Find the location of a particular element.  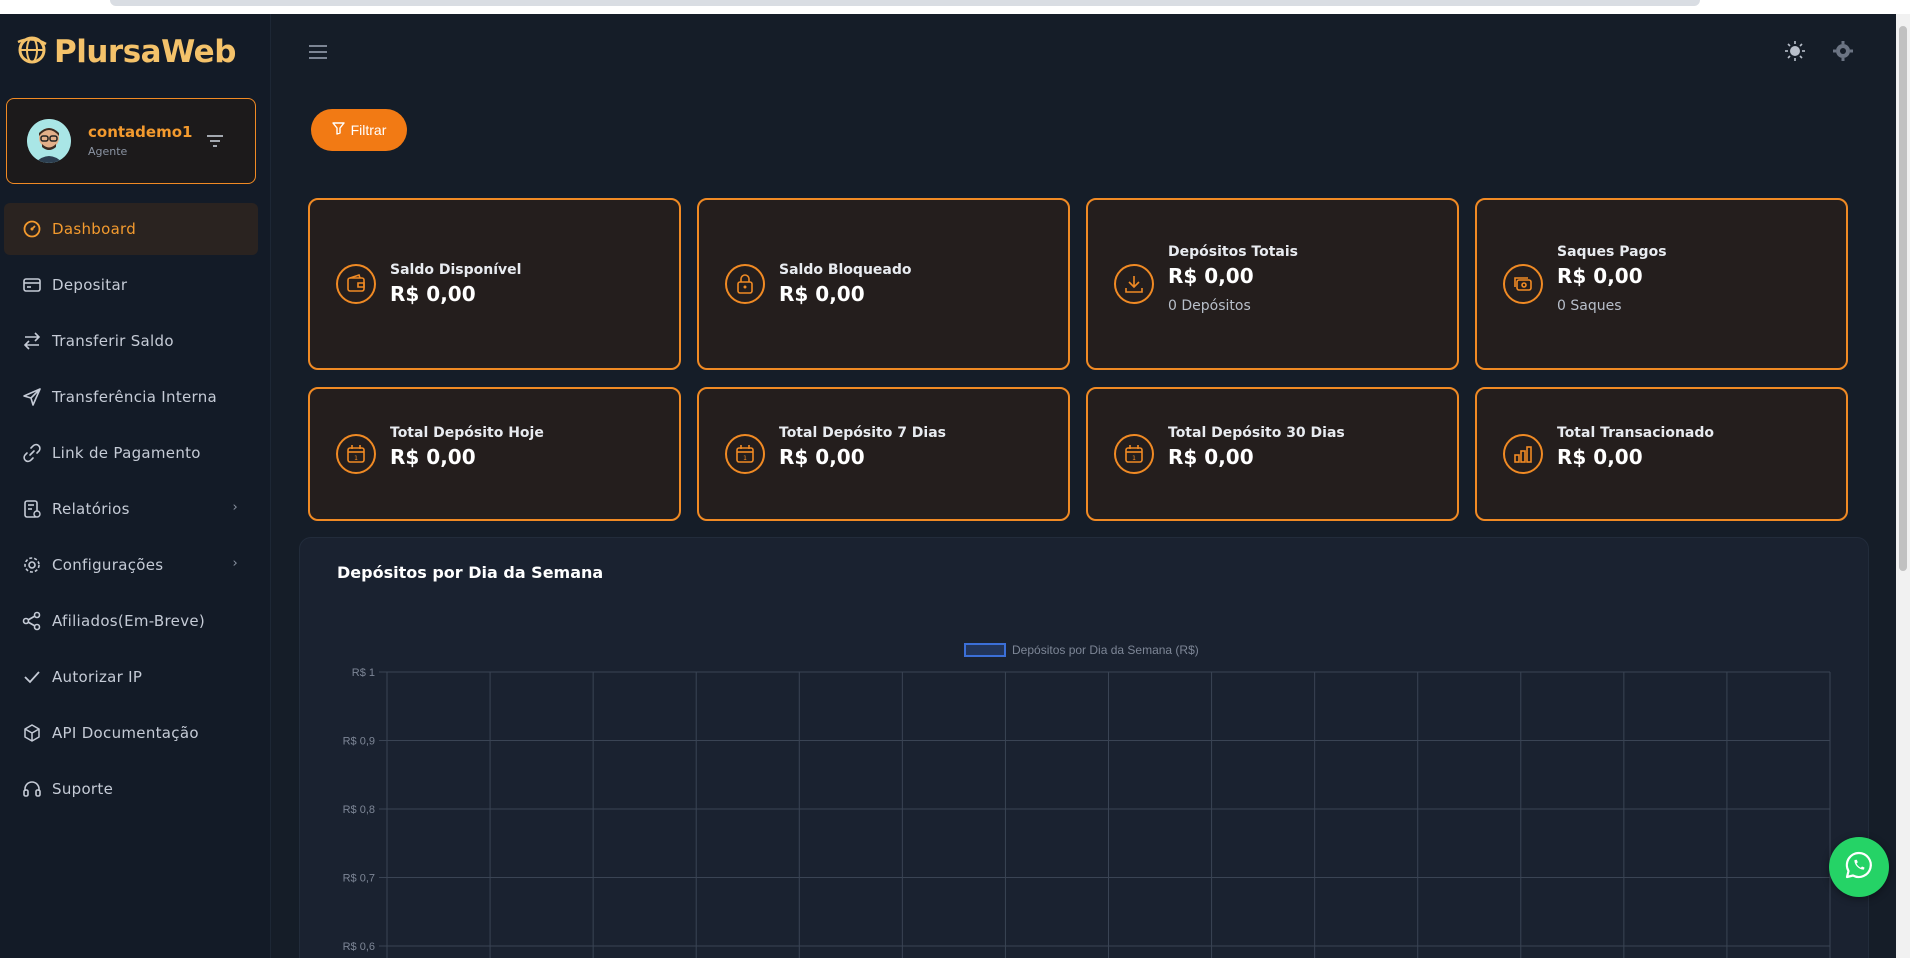

sidebar-item-afiliados: Afiliados(Em-Breve) is located at coordinates (131, 621).